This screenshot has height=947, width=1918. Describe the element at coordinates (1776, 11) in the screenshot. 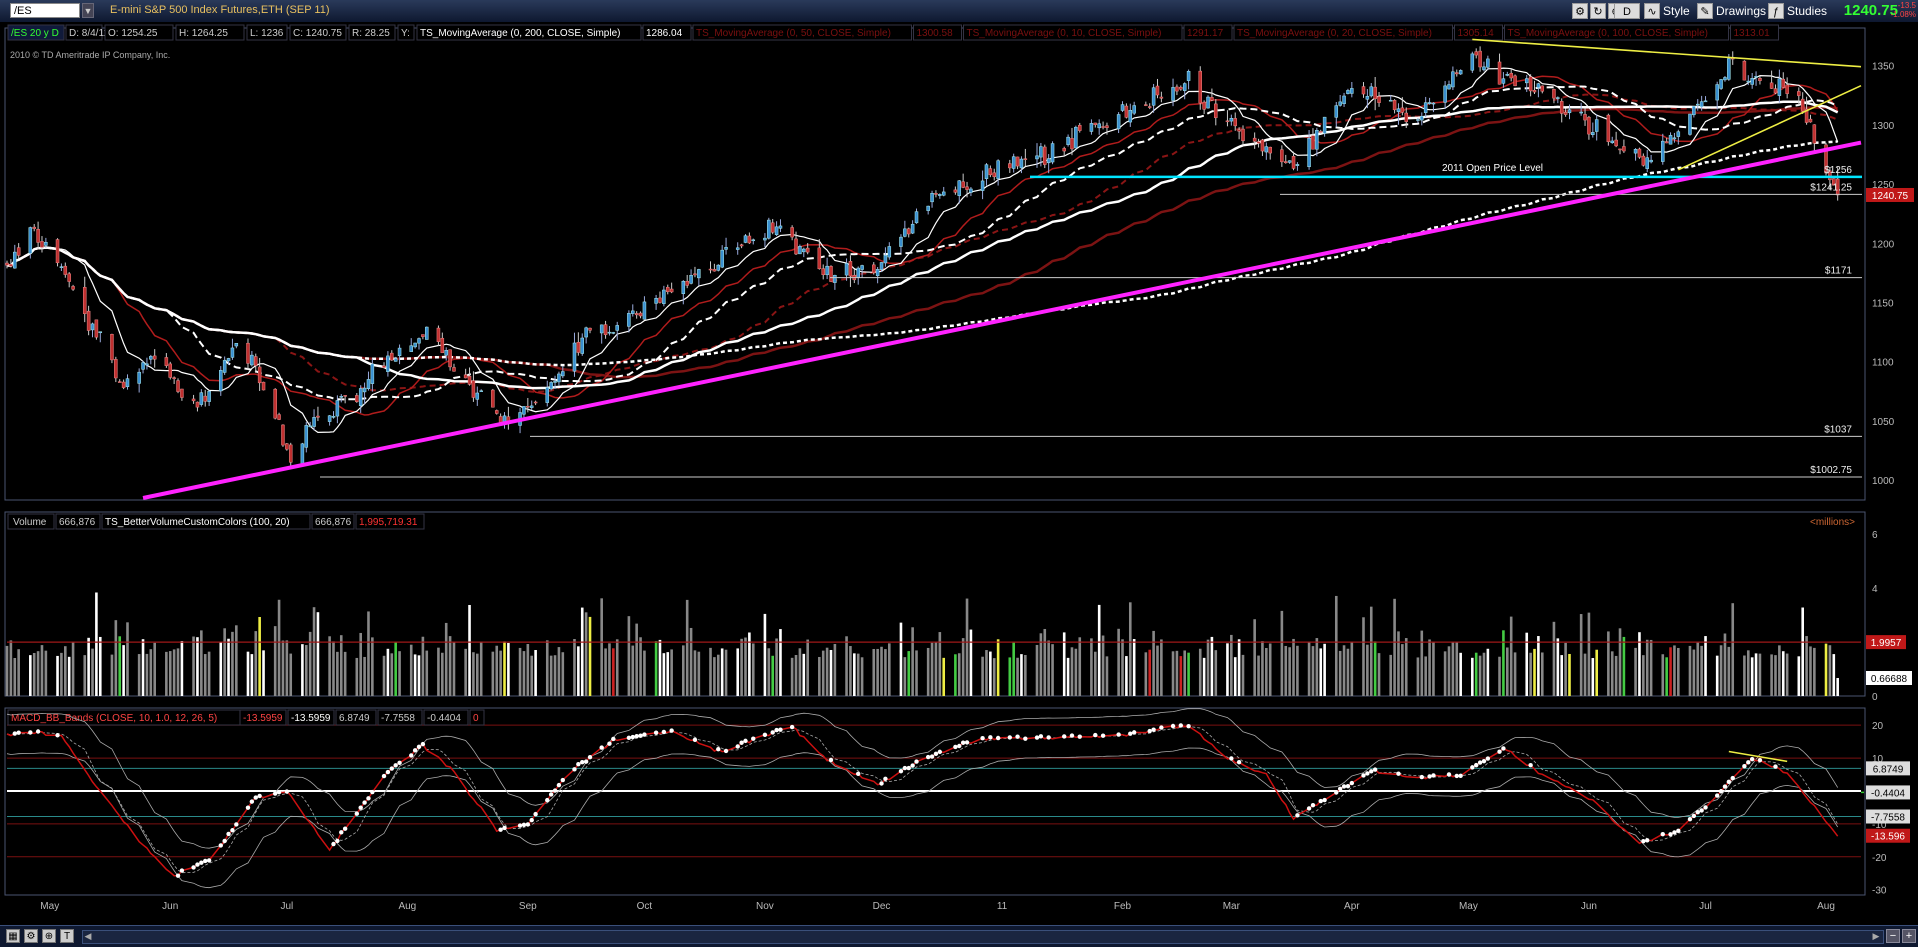

I see `studies-icon: ƒ` at that location.